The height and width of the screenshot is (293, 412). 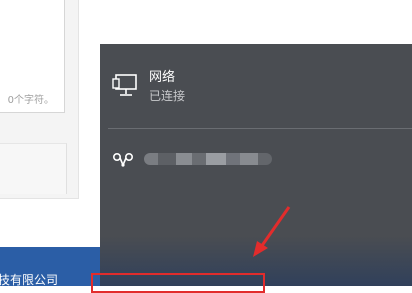 I want to click on character-count-hint: 0个字符。, so click(x=30, y=100).